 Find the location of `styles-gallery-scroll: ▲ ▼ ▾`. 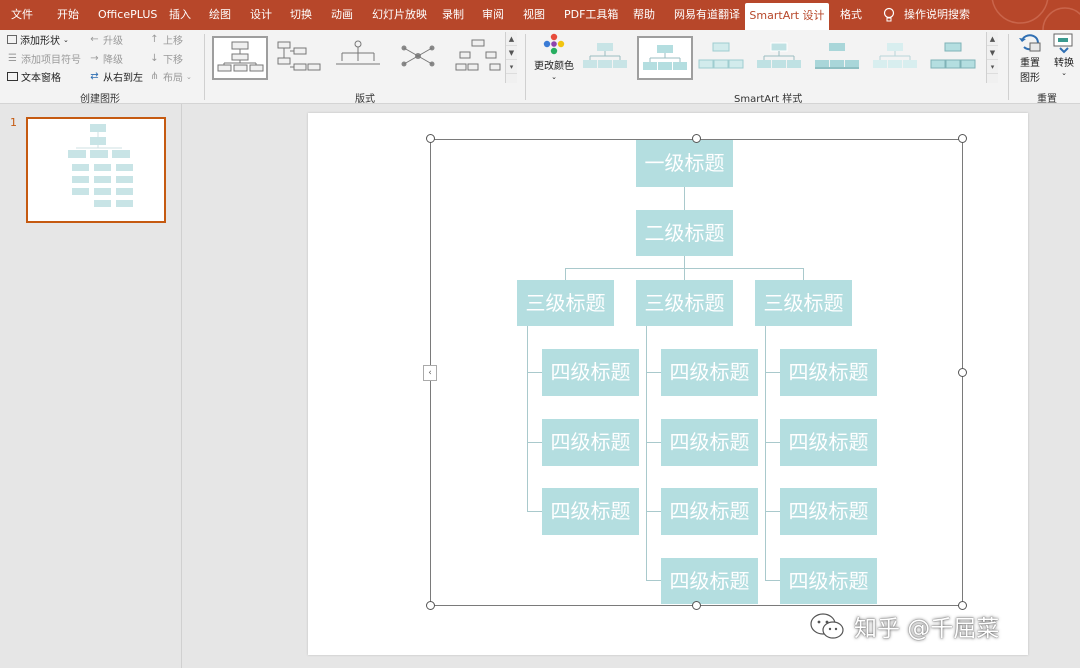

styles-gallery-scroll: ▲ ▼ ▾ is located at coordinates (992, 57).